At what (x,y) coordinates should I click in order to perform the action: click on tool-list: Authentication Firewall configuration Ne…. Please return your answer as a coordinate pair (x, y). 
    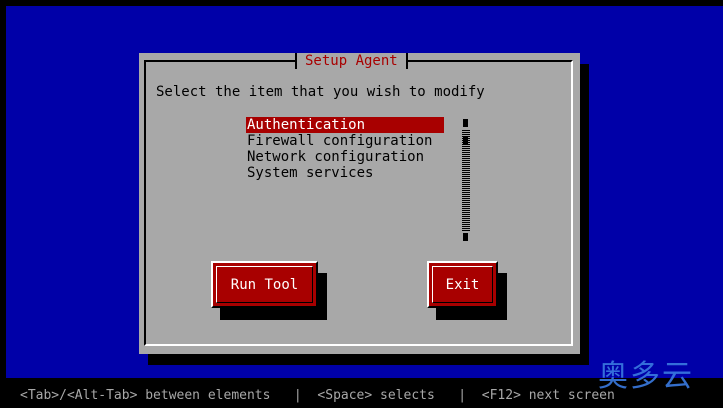
    Looking at the image, I should click on (346, 149).